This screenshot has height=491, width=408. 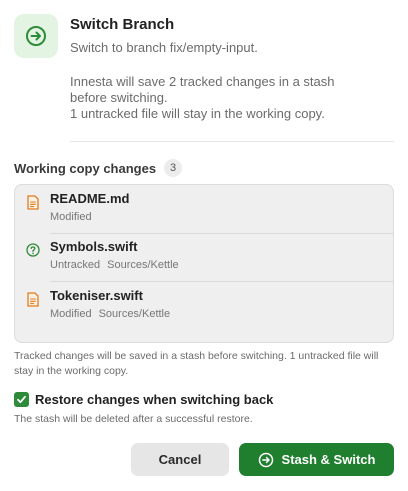 What do you see at coordinates (85, 168) in the screenshot?
I see `changes-label: Working copy changes` at bounding box center [85, 168].